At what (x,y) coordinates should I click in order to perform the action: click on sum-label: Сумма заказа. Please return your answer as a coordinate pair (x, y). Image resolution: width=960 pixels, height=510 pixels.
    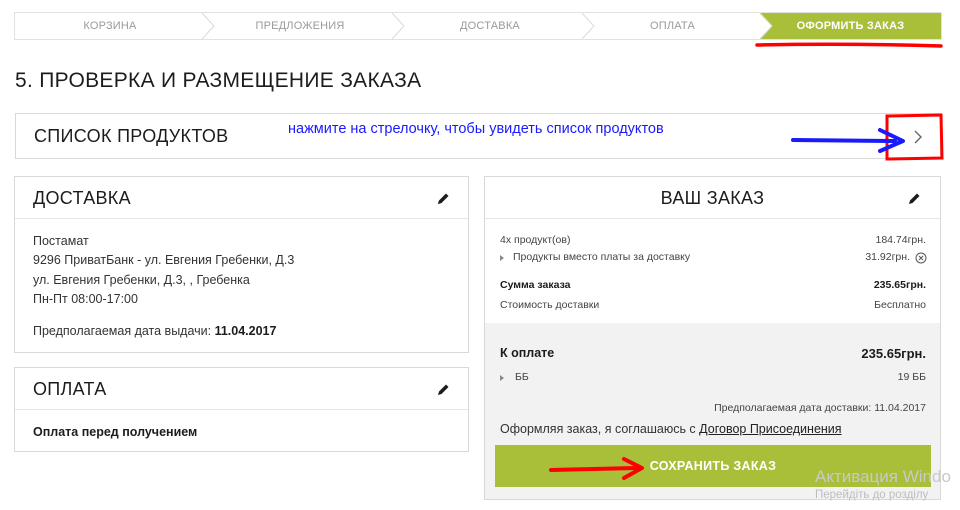
    Looking at the image, I should click on (535, 285).